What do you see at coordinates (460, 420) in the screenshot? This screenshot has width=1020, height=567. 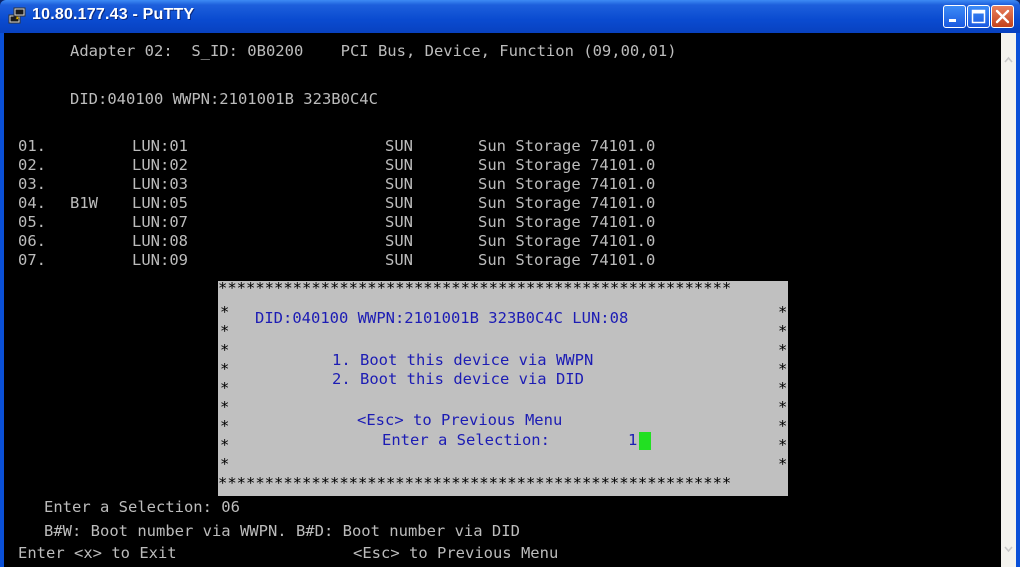 I see `dialog-esc-hint: <Esc> to Previous Menu` at bounding box center [460, 420].